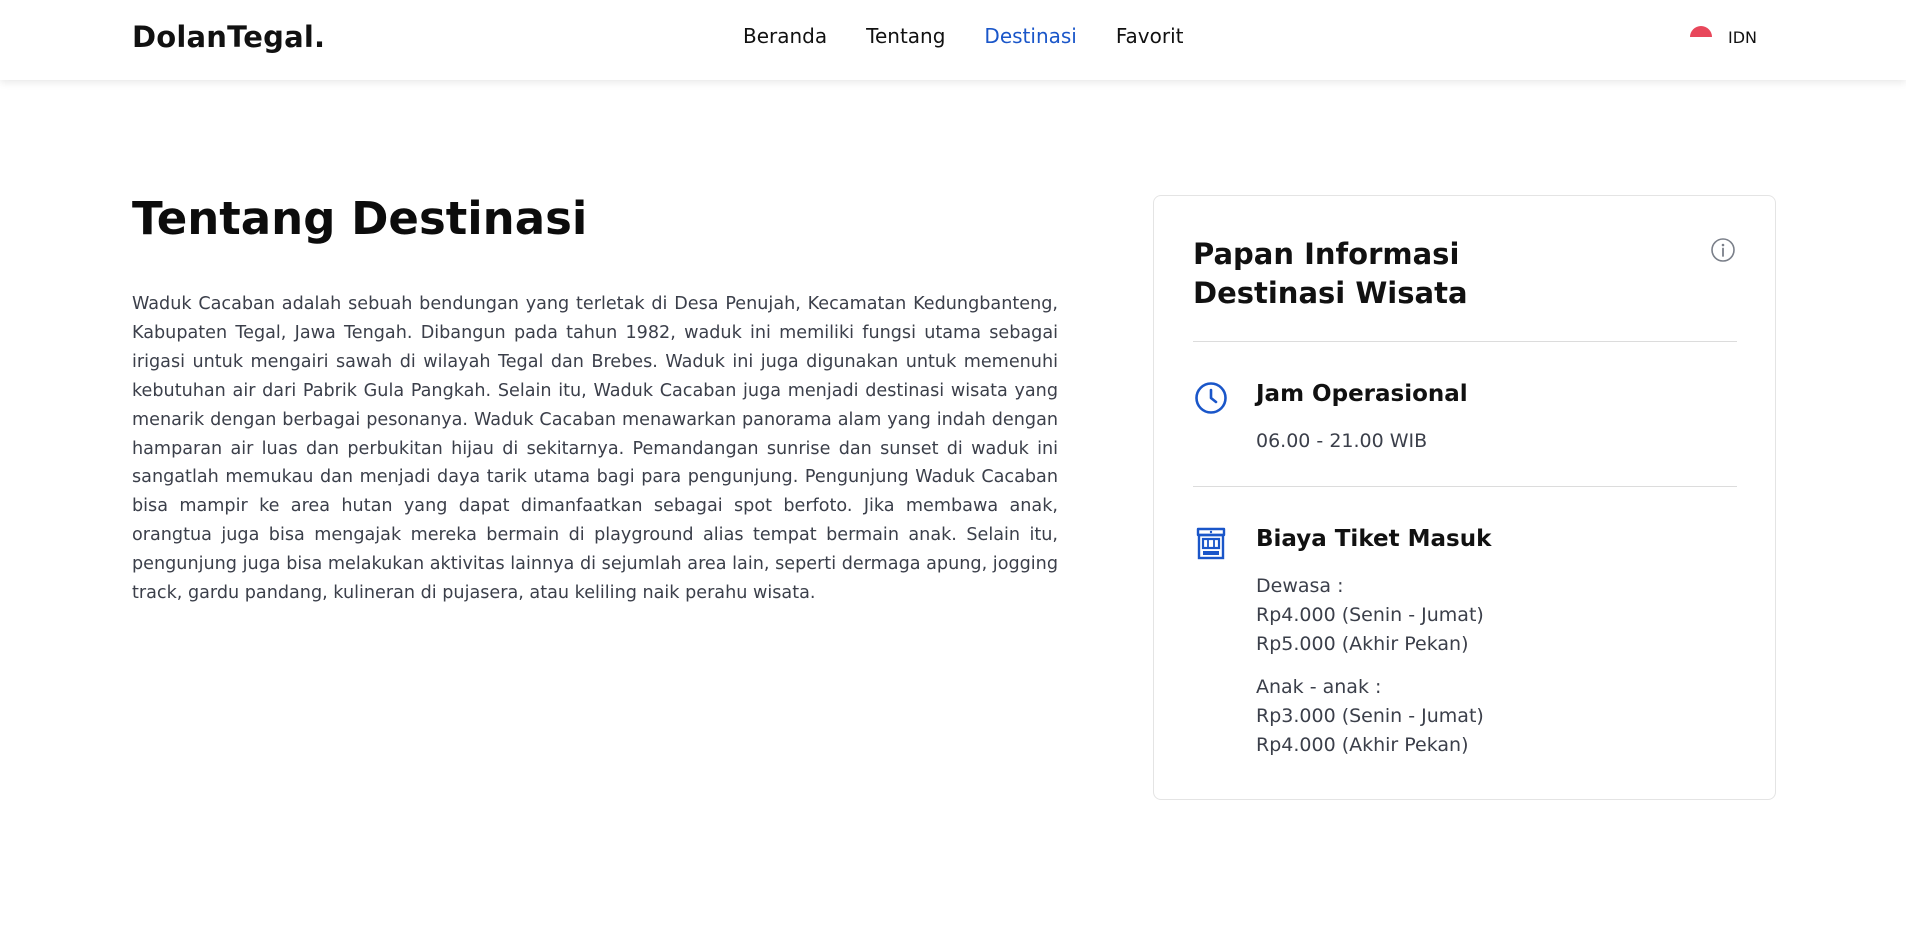 Image resolution: width=1906 pixels, height=947 pixels. I want to click on ticket-price-title: Biaya Tiket Masuk, so click(1374, 539).